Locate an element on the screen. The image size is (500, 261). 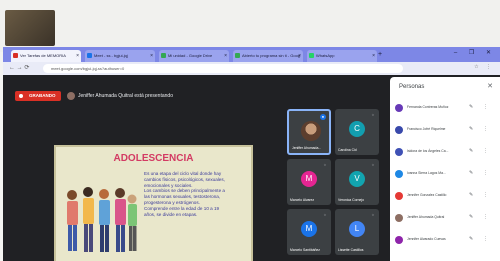
participant-name: Marcelo Santibáñez is located at coordinates (305, 250).